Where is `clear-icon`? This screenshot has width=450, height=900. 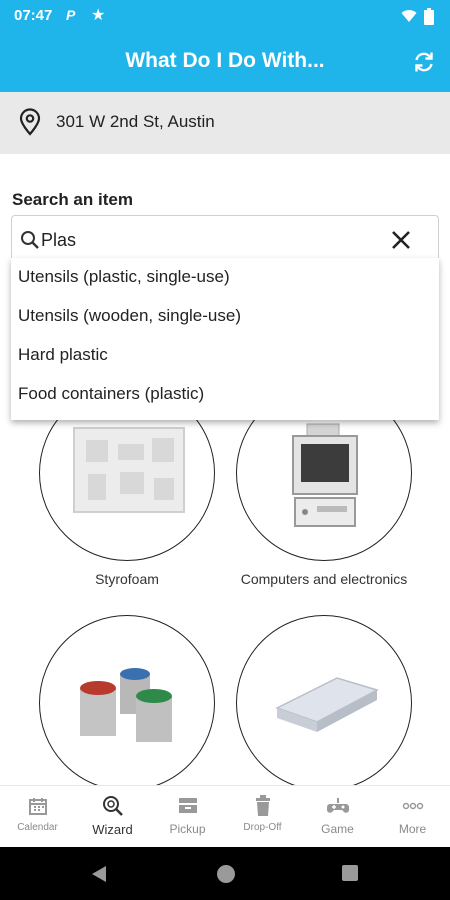
clear-icon is located at coordinates (401, 240).